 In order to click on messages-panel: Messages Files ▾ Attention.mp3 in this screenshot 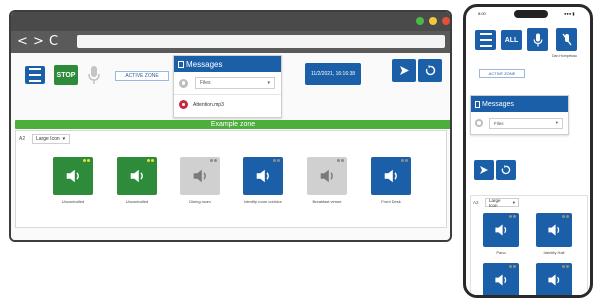, I will do `click(227, 86)`.